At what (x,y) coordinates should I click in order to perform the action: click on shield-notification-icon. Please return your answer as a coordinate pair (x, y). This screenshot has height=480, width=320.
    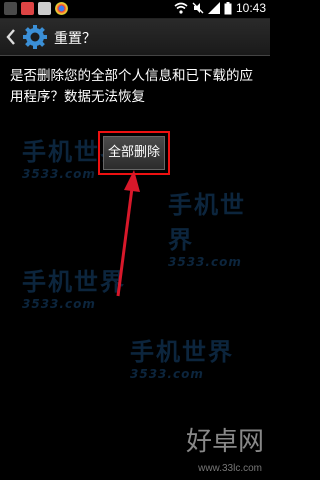
    Looking at the image, I should click on (44, 8).